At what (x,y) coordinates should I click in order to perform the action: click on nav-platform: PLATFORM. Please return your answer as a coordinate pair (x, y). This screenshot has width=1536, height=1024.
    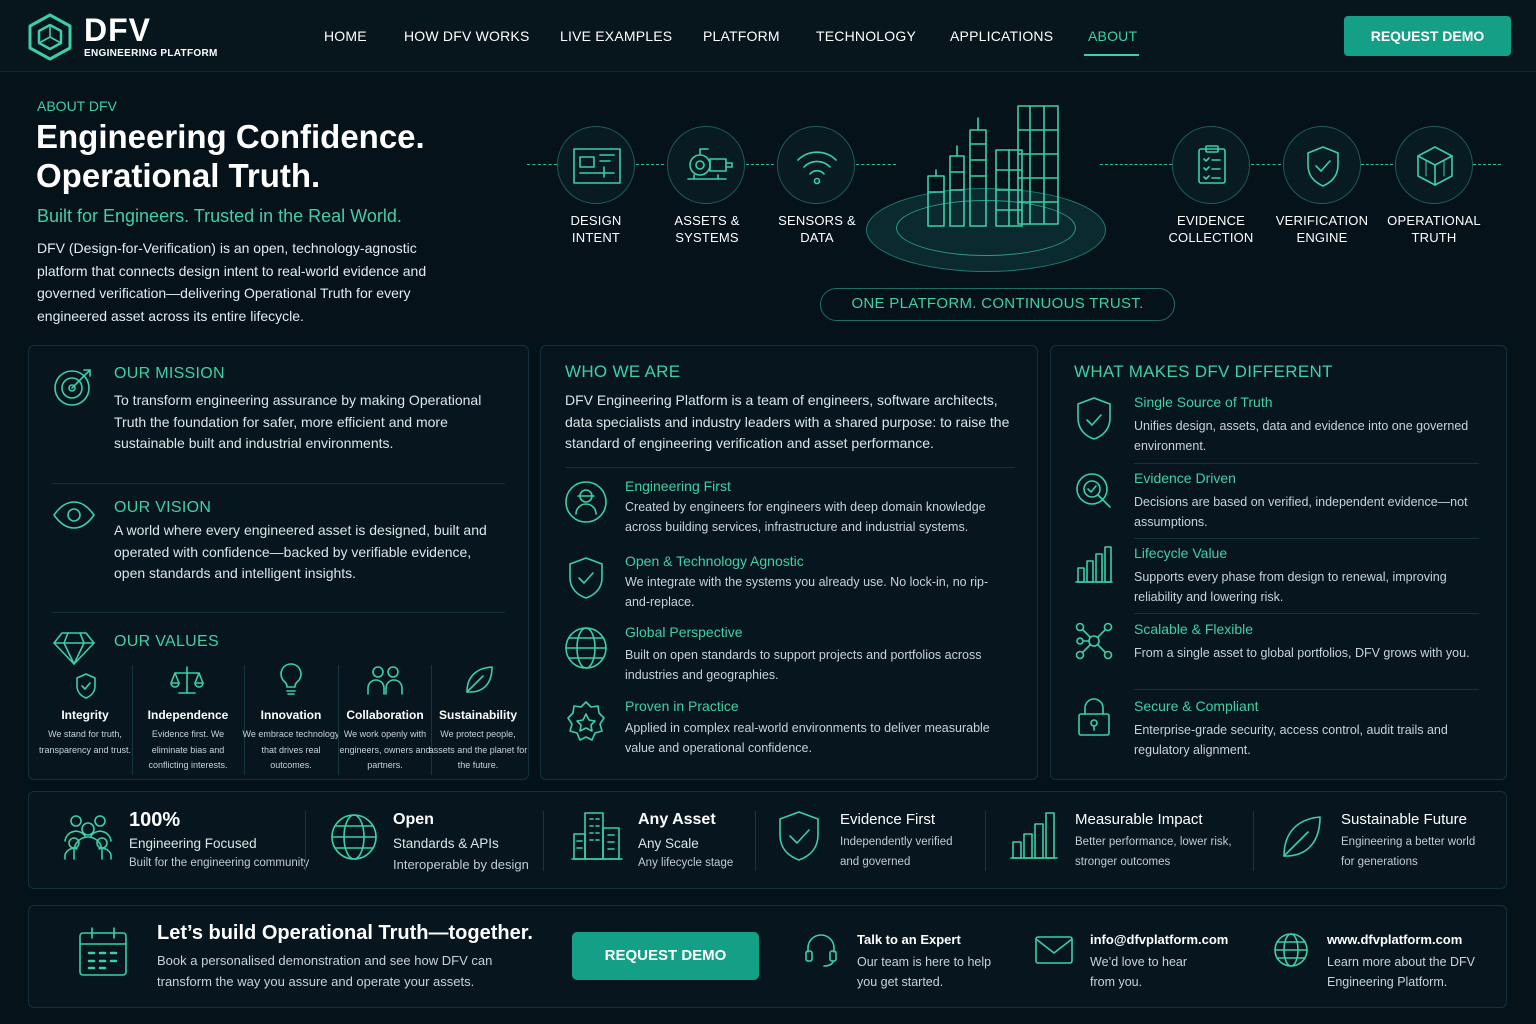
    Looking at the image, I should click on (741, 36).